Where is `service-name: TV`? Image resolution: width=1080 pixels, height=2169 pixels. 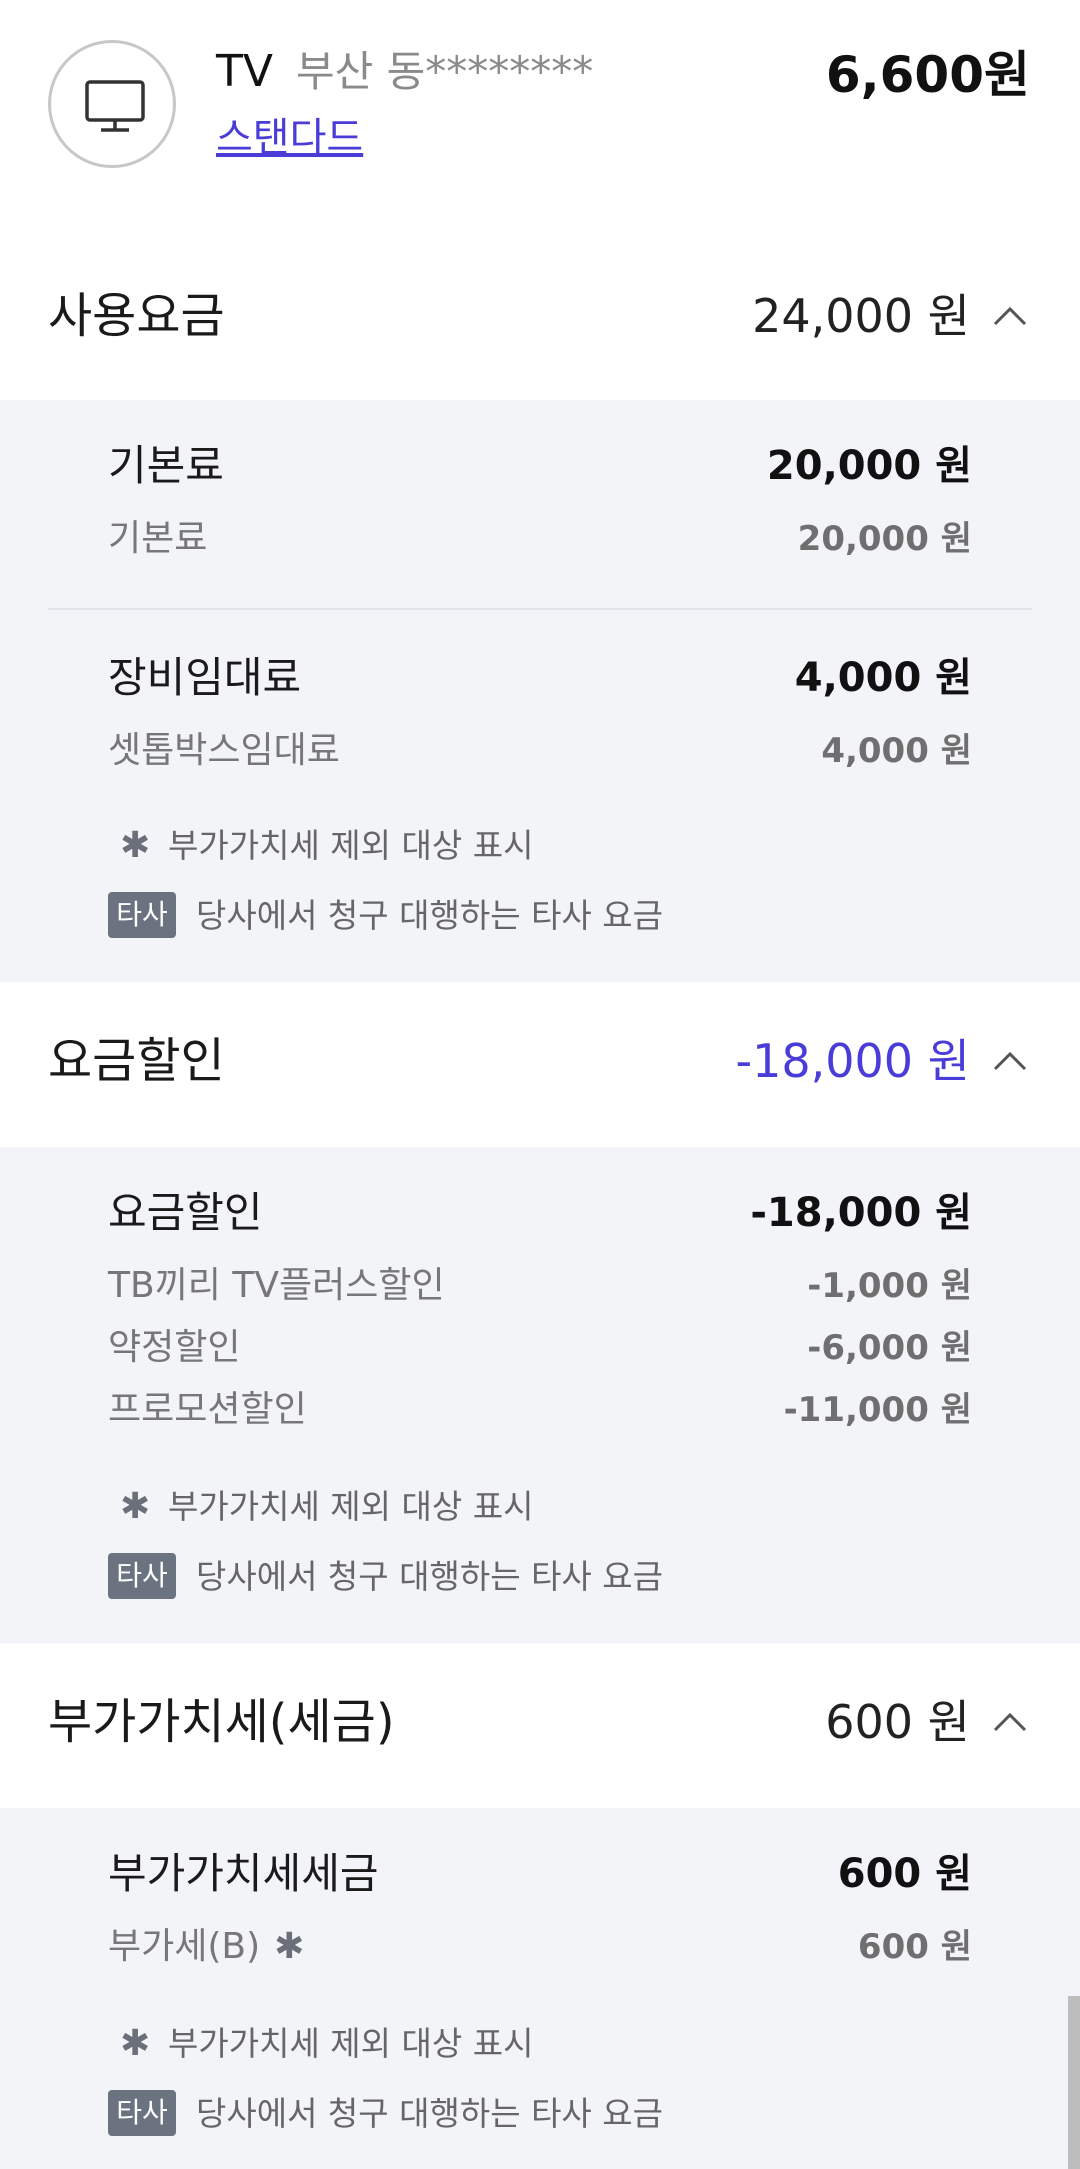
service-name: TV is located at coordinates (244, 71).